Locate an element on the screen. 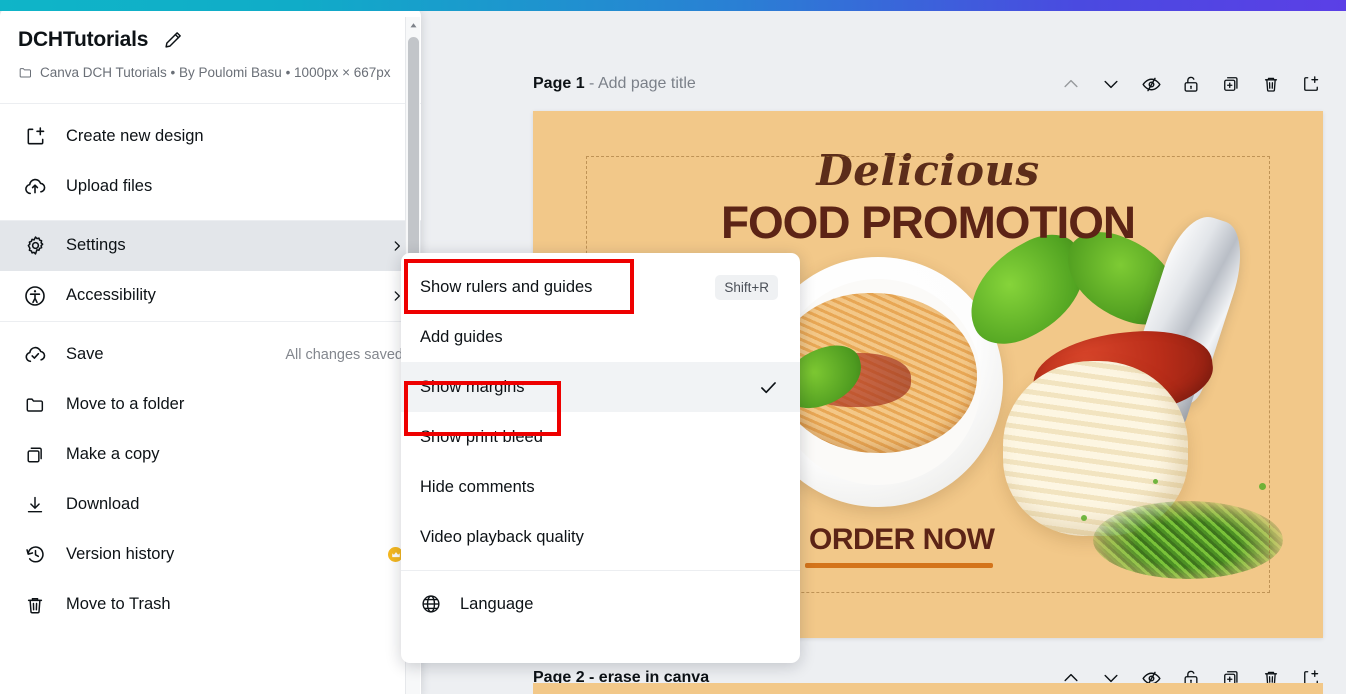 The width and height of the screenshot is (1346, 694). page-1-toolbar is located at coordinates (1191, 84).